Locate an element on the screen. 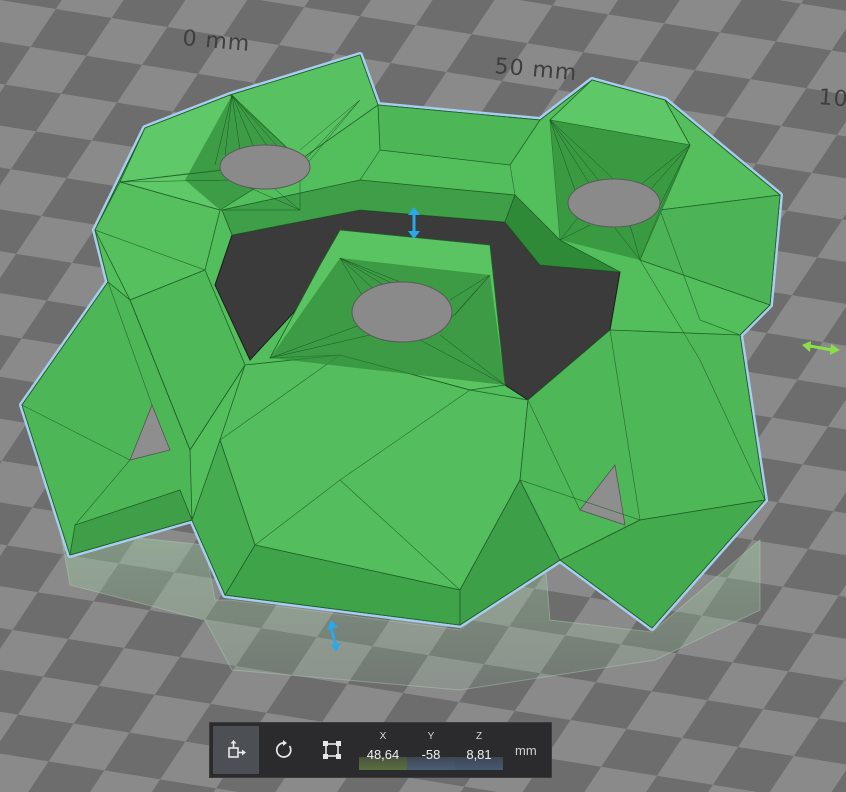  z-coordinate-field: Z 8,81 is located at coordinates (479, 750).